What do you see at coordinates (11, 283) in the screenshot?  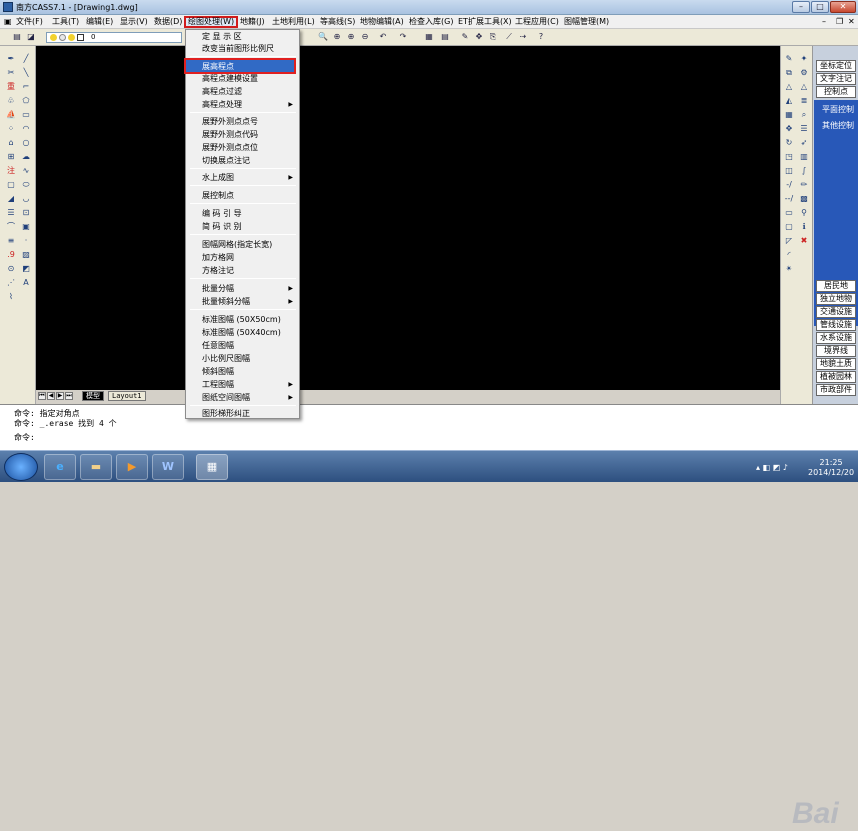 I see `dash-line-icon: ⋰` at bounding box center [11, 283].